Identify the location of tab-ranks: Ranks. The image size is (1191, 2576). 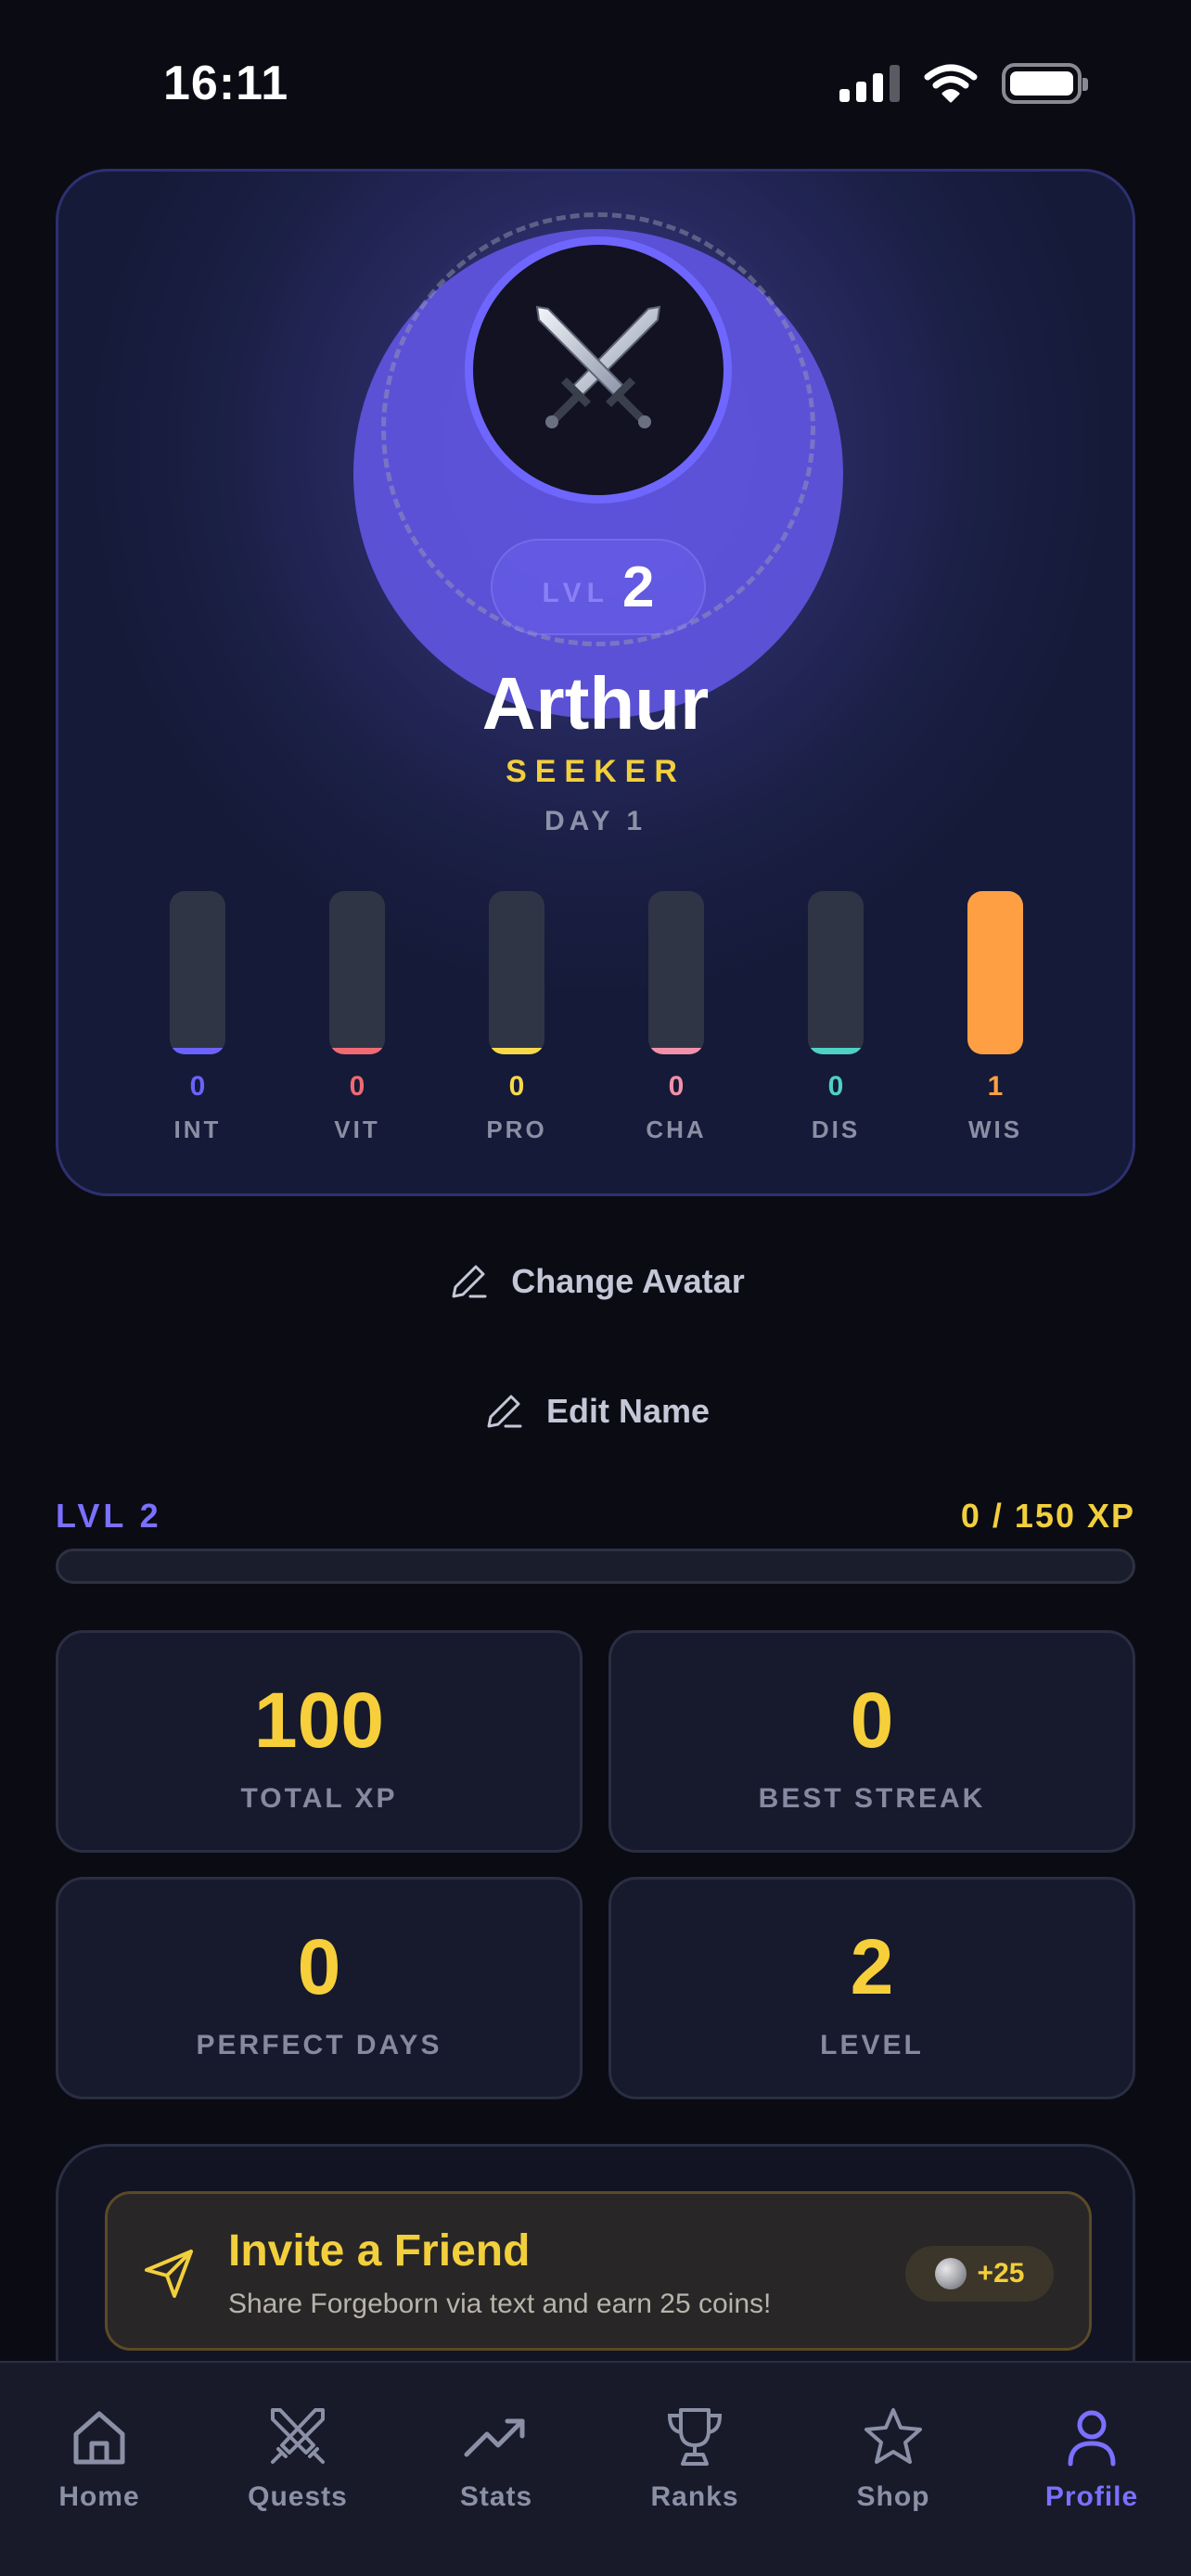
(695, 2457).